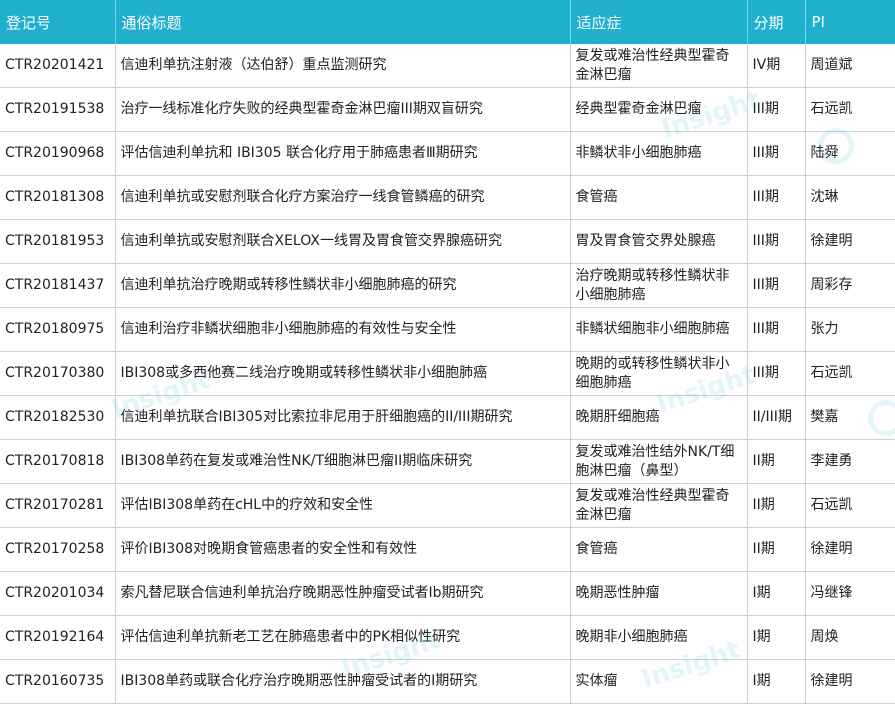  Describe the element at coordinates (58, 22) in the screenshot. I see `header-registration-number: 登记号` at that location.